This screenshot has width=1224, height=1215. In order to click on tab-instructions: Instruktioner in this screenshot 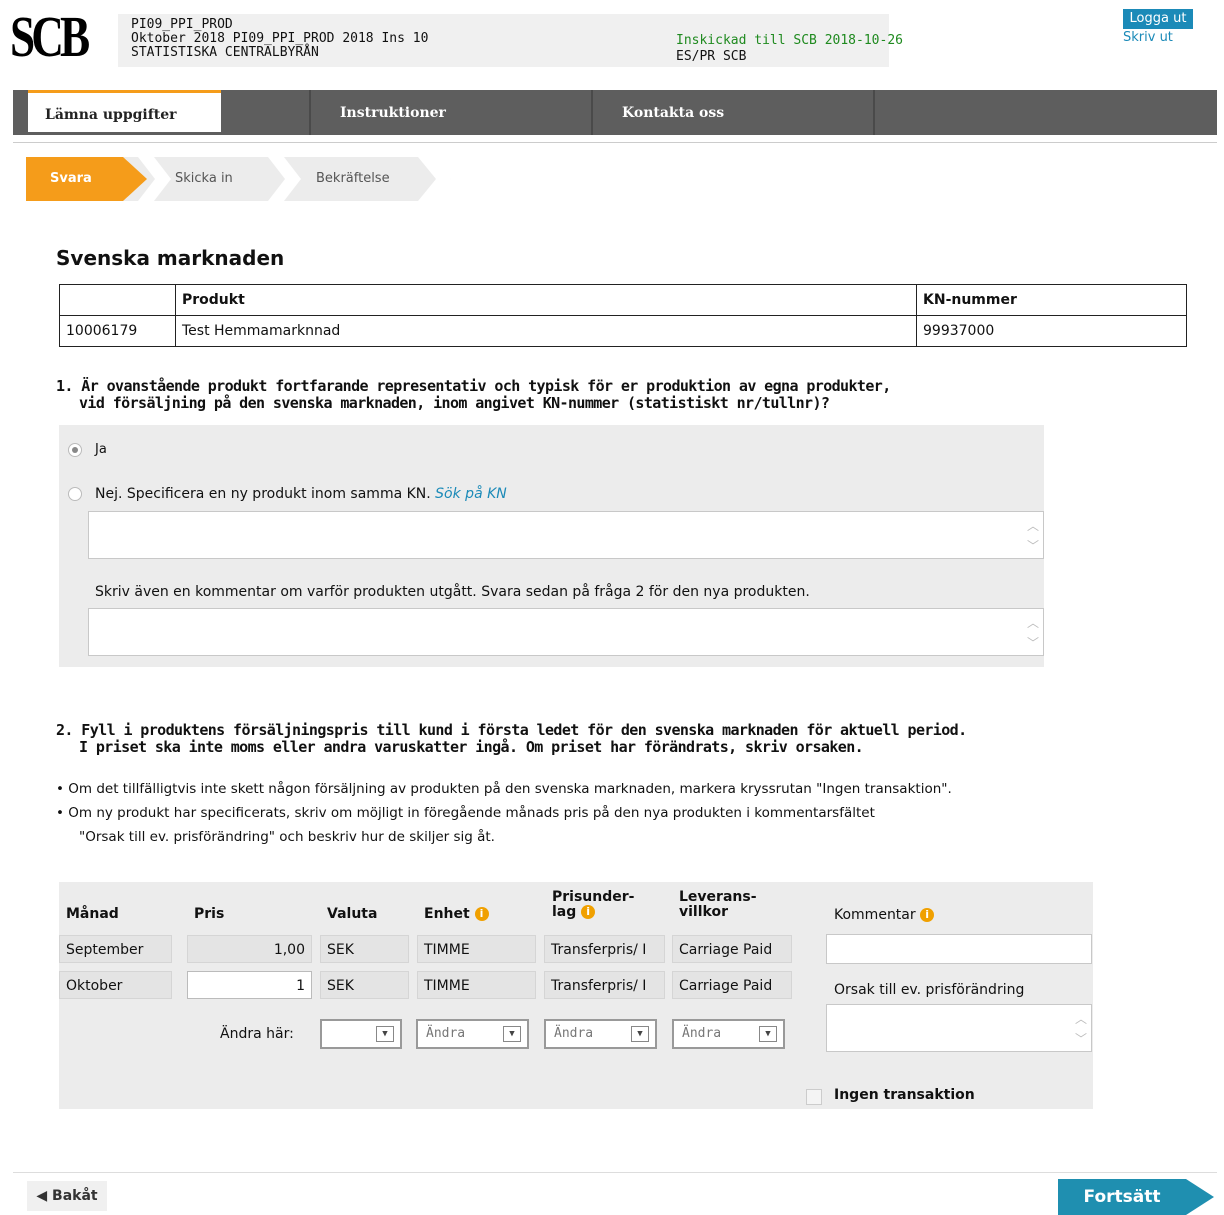, I will do `click(393, 112)`.